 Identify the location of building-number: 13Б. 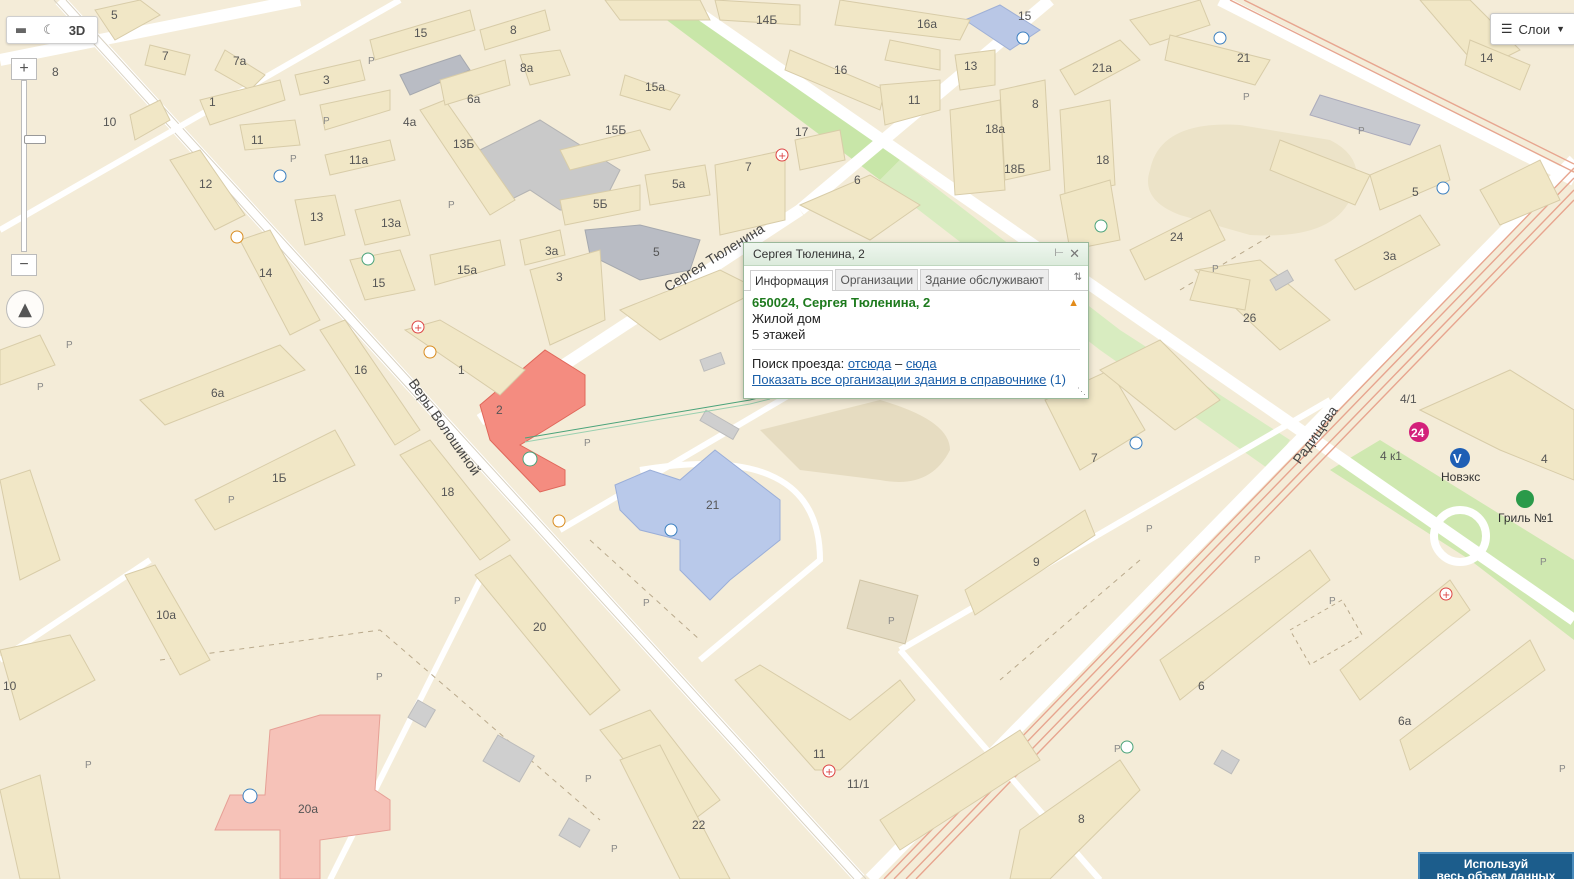
(463, 144).